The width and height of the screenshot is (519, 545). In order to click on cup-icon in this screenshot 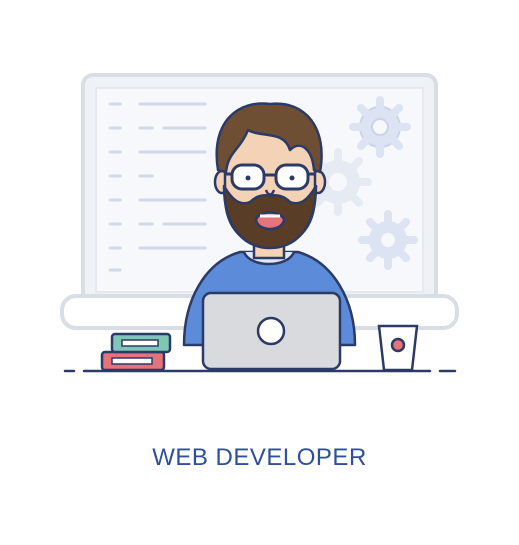, I will do `click(398, 348)`.